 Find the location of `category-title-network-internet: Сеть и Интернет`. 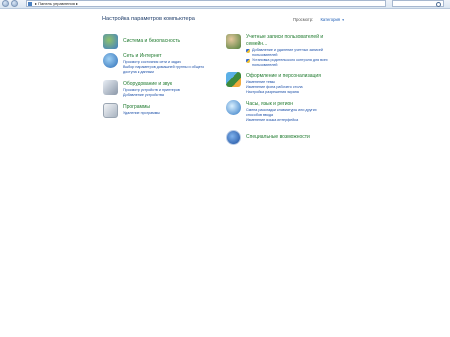

category-title-network-internet: Сеть и Интернет is located at coordinates (142, 56).